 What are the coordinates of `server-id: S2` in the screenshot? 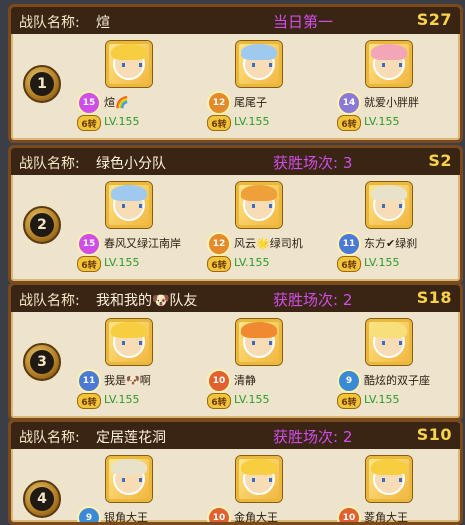 It's located at (440, 160).